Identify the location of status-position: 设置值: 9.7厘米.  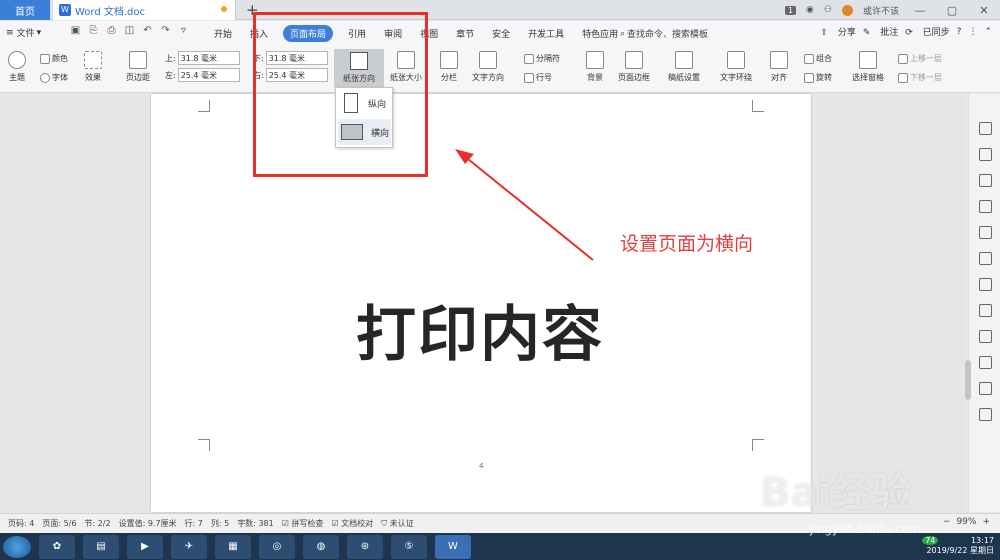
(148, 523).